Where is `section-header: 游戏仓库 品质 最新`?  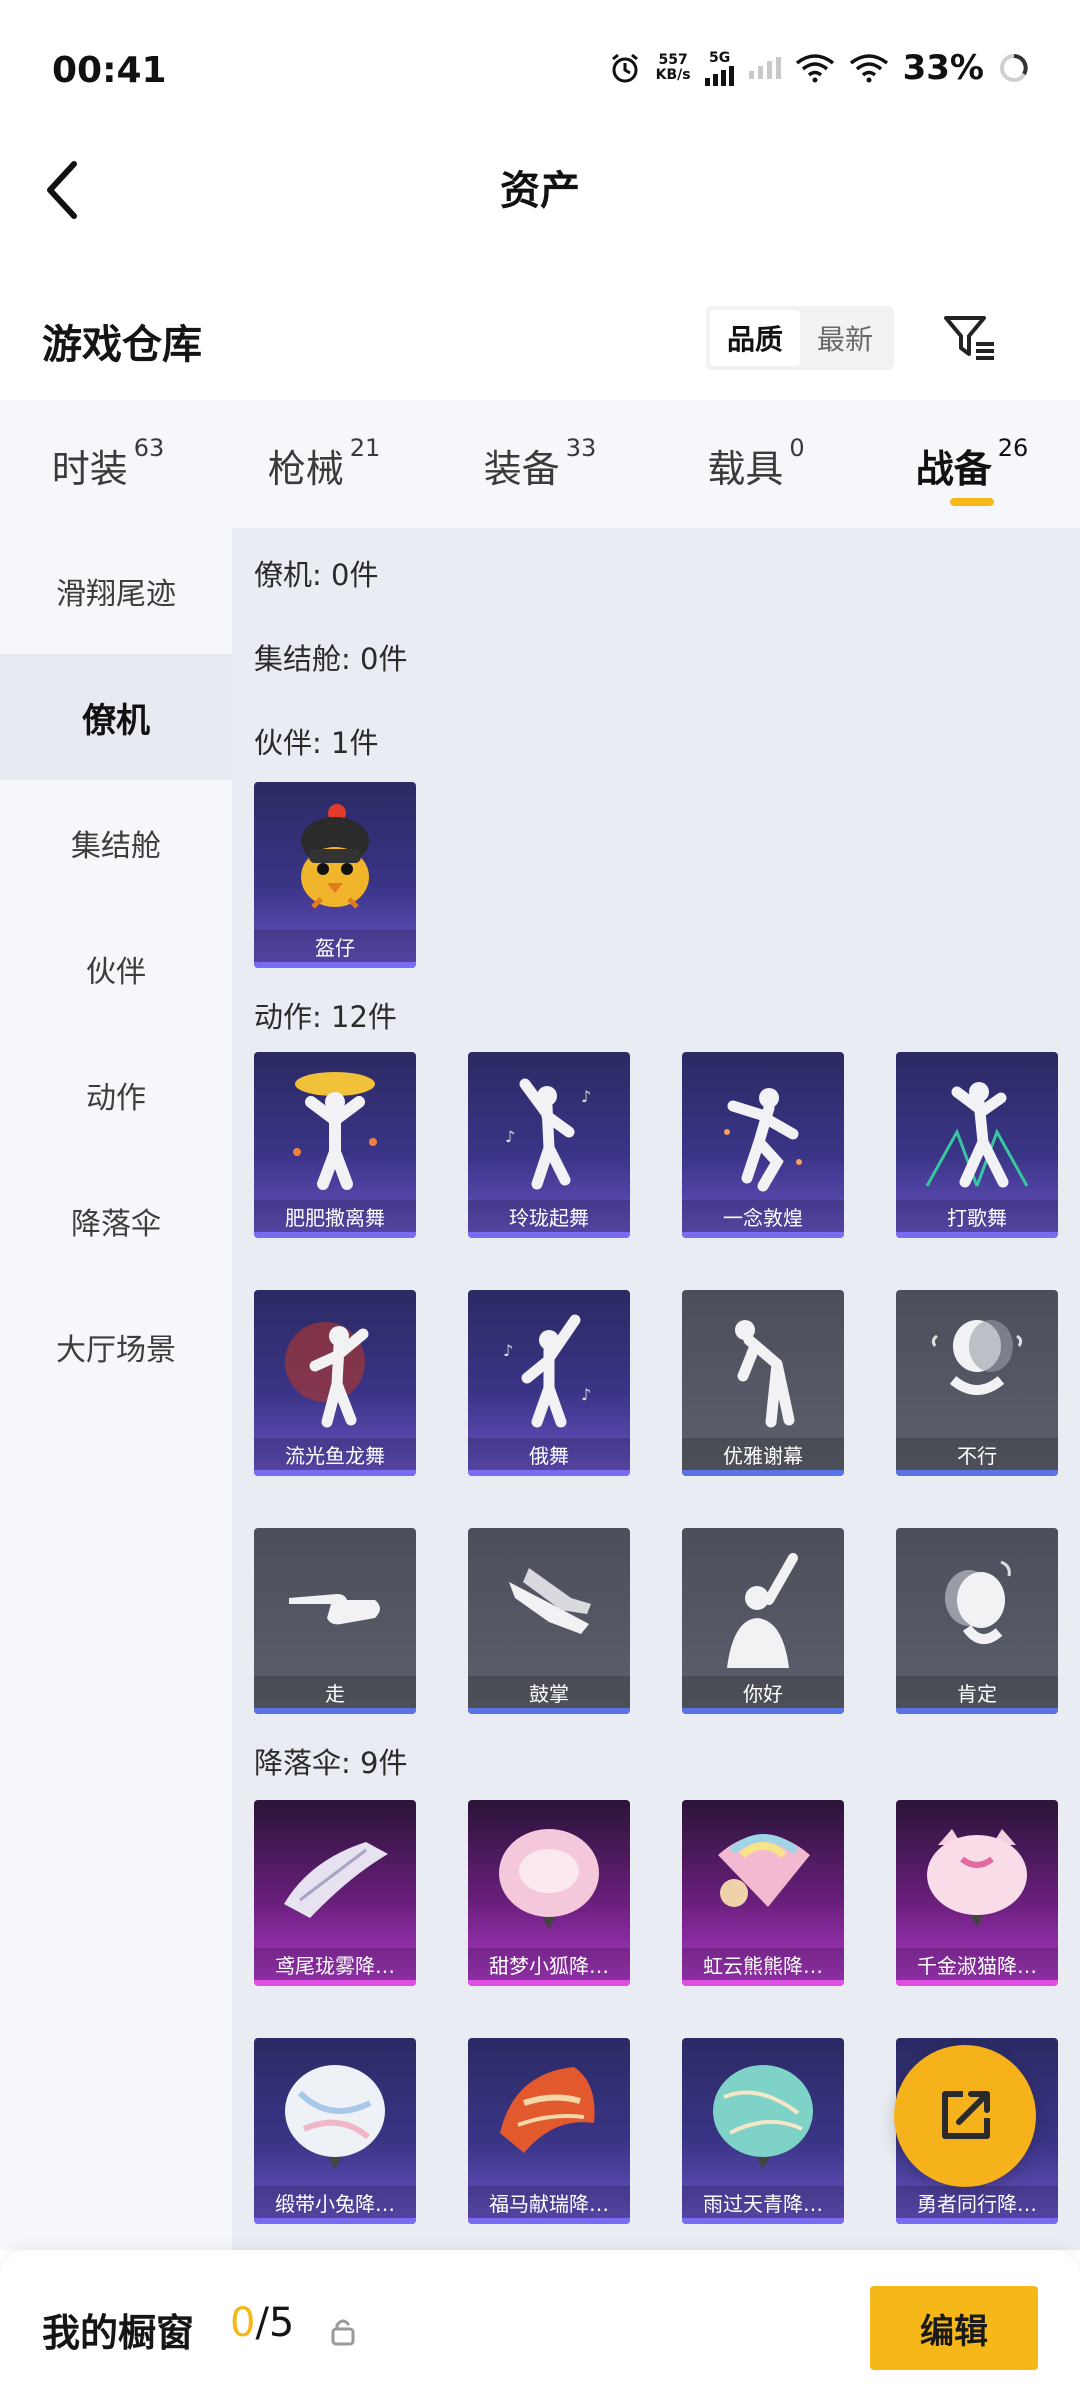
section-header: 游戏仓库 品质 最新 is located at coordinates (540, 345).